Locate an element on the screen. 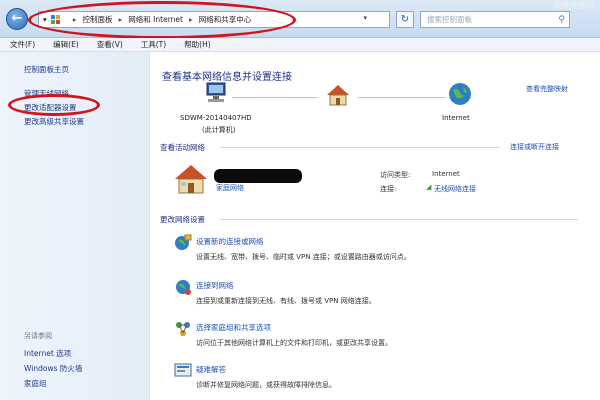 The width and height of the screenshot is (600, 400). watermark: 电脑维修网 is located at coordinates (574, 5).